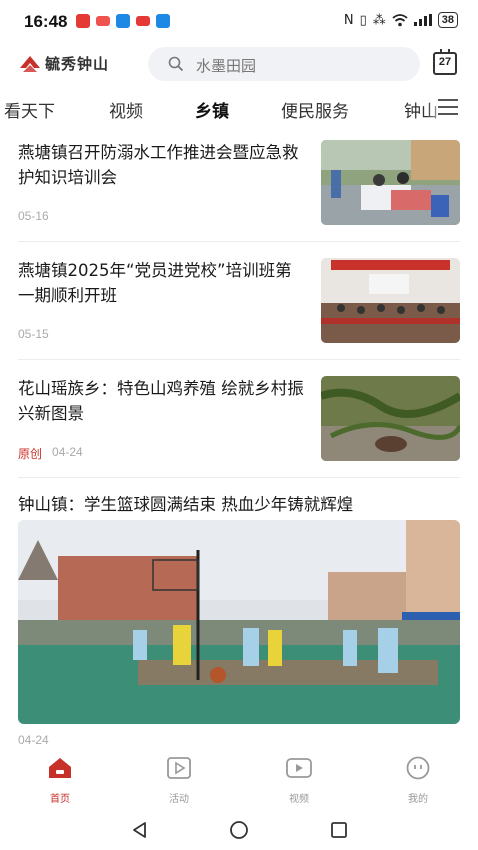 The height and width of the screenshot is (850, 478). What do you see at coordinates (60, 768) in the screenshot?
I see `home-icon` at bounding box center [60, 768].